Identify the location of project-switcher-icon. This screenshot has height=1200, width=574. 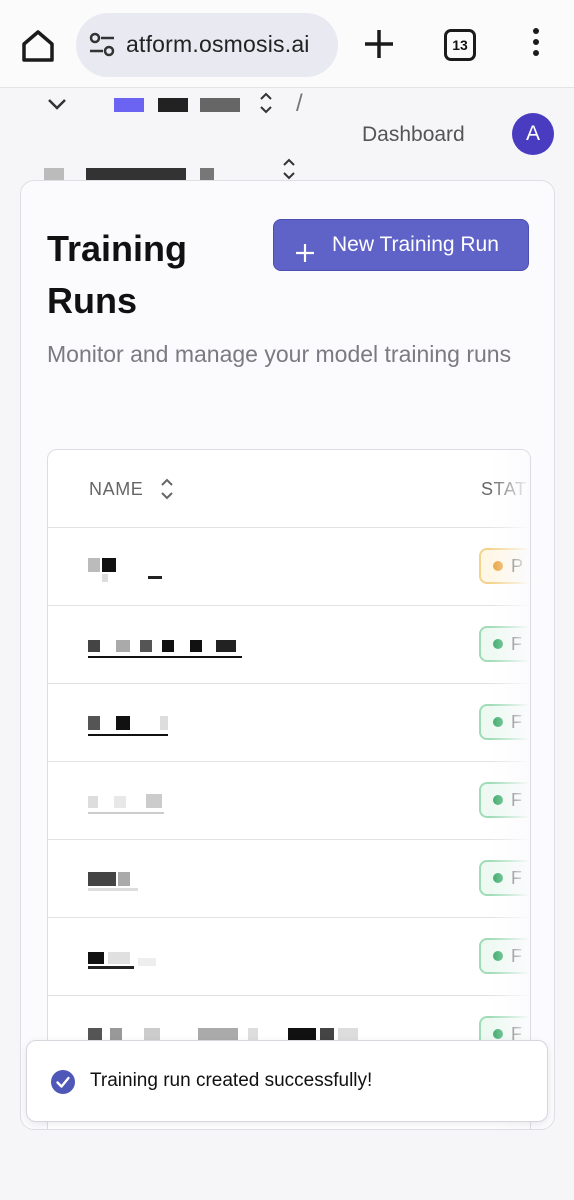
(289, 169).